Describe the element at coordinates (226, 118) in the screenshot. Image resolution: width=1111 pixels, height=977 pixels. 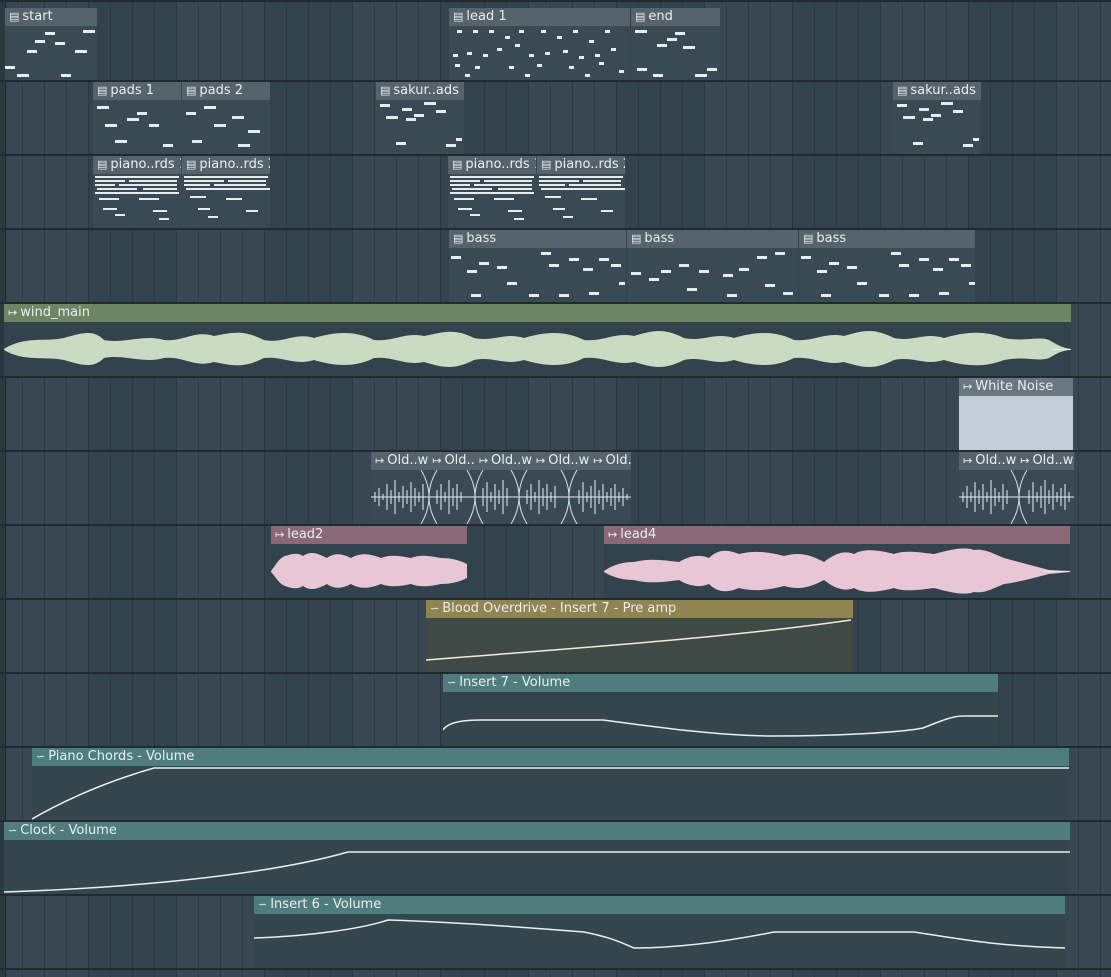
I see `pattern-clip-pads-2: ▤ pads 2` at that location.